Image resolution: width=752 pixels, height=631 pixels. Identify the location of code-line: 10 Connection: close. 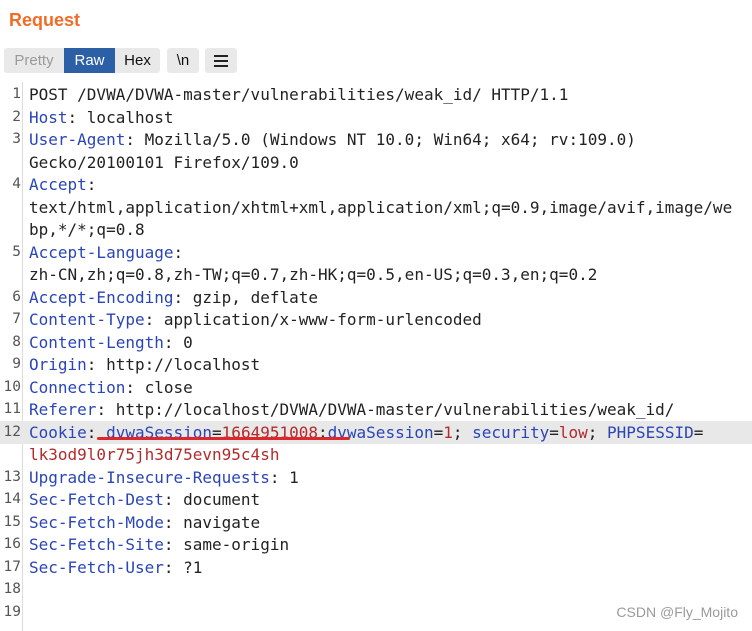
(376, 387).